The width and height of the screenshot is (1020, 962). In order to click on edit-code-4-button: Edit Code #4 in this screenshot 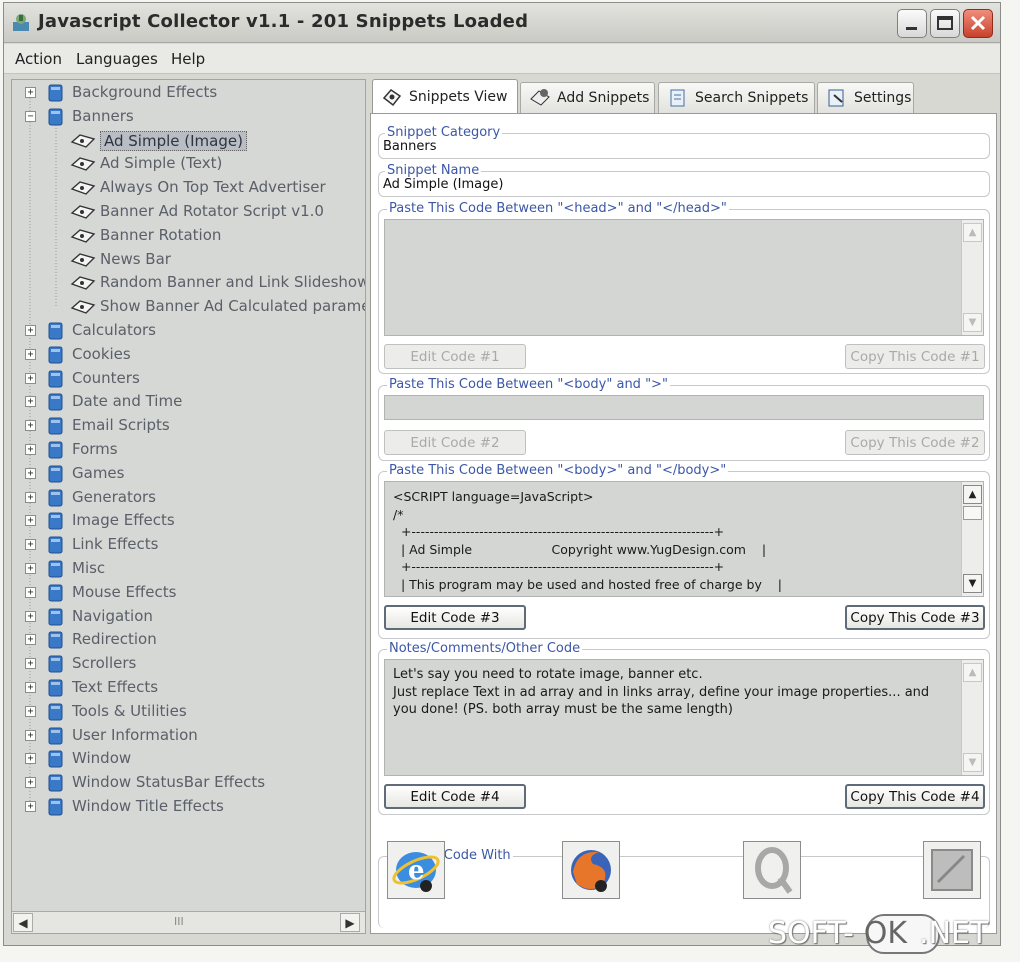, I will do `click(455, 796)`.